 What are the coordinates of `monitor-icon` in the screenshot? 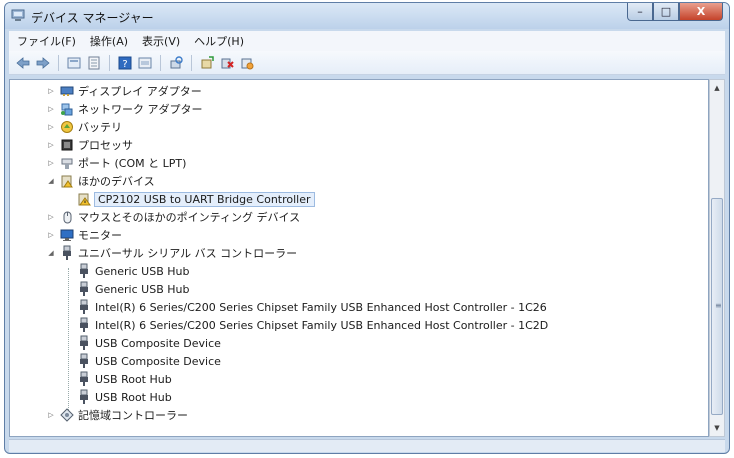 It's located at (67, 235).